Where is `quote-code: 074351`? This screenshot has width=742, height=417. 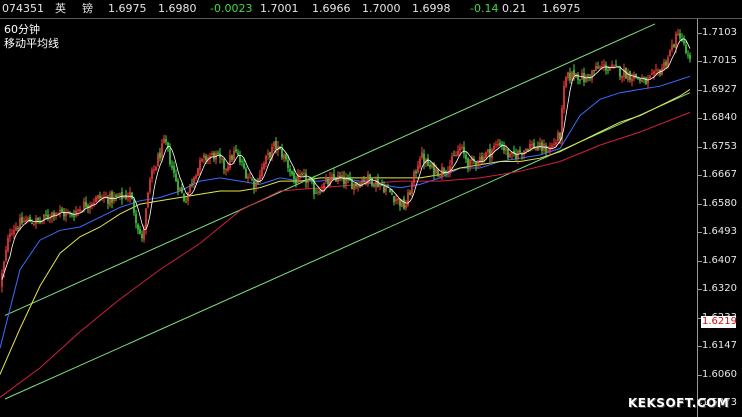
quote-code: 074351 is located at coordinates (23, 8).